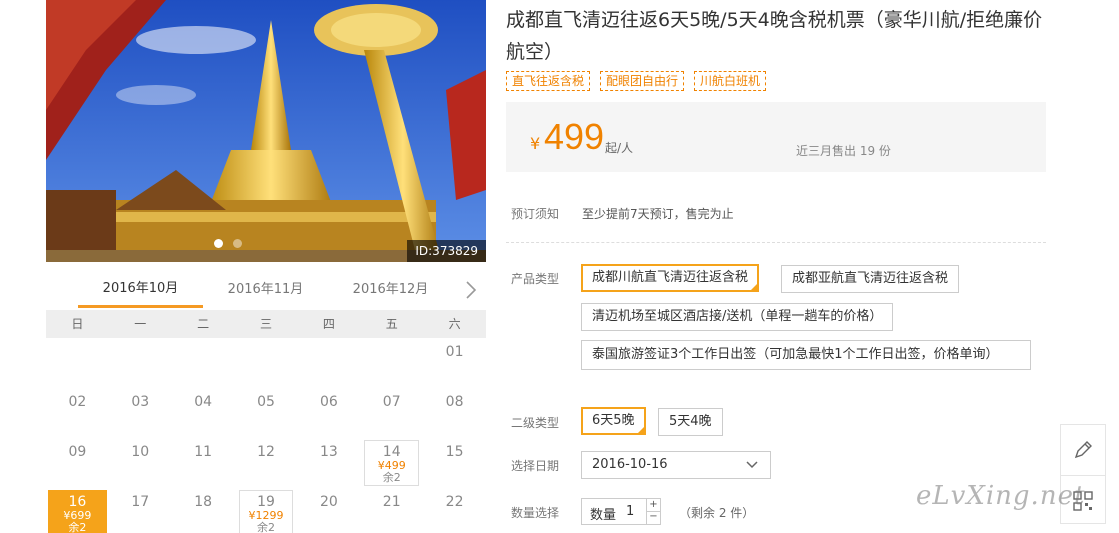 This screenshot has width=1119, height=533. I want to click on currency-symbol: ¥, so click(535, 143).